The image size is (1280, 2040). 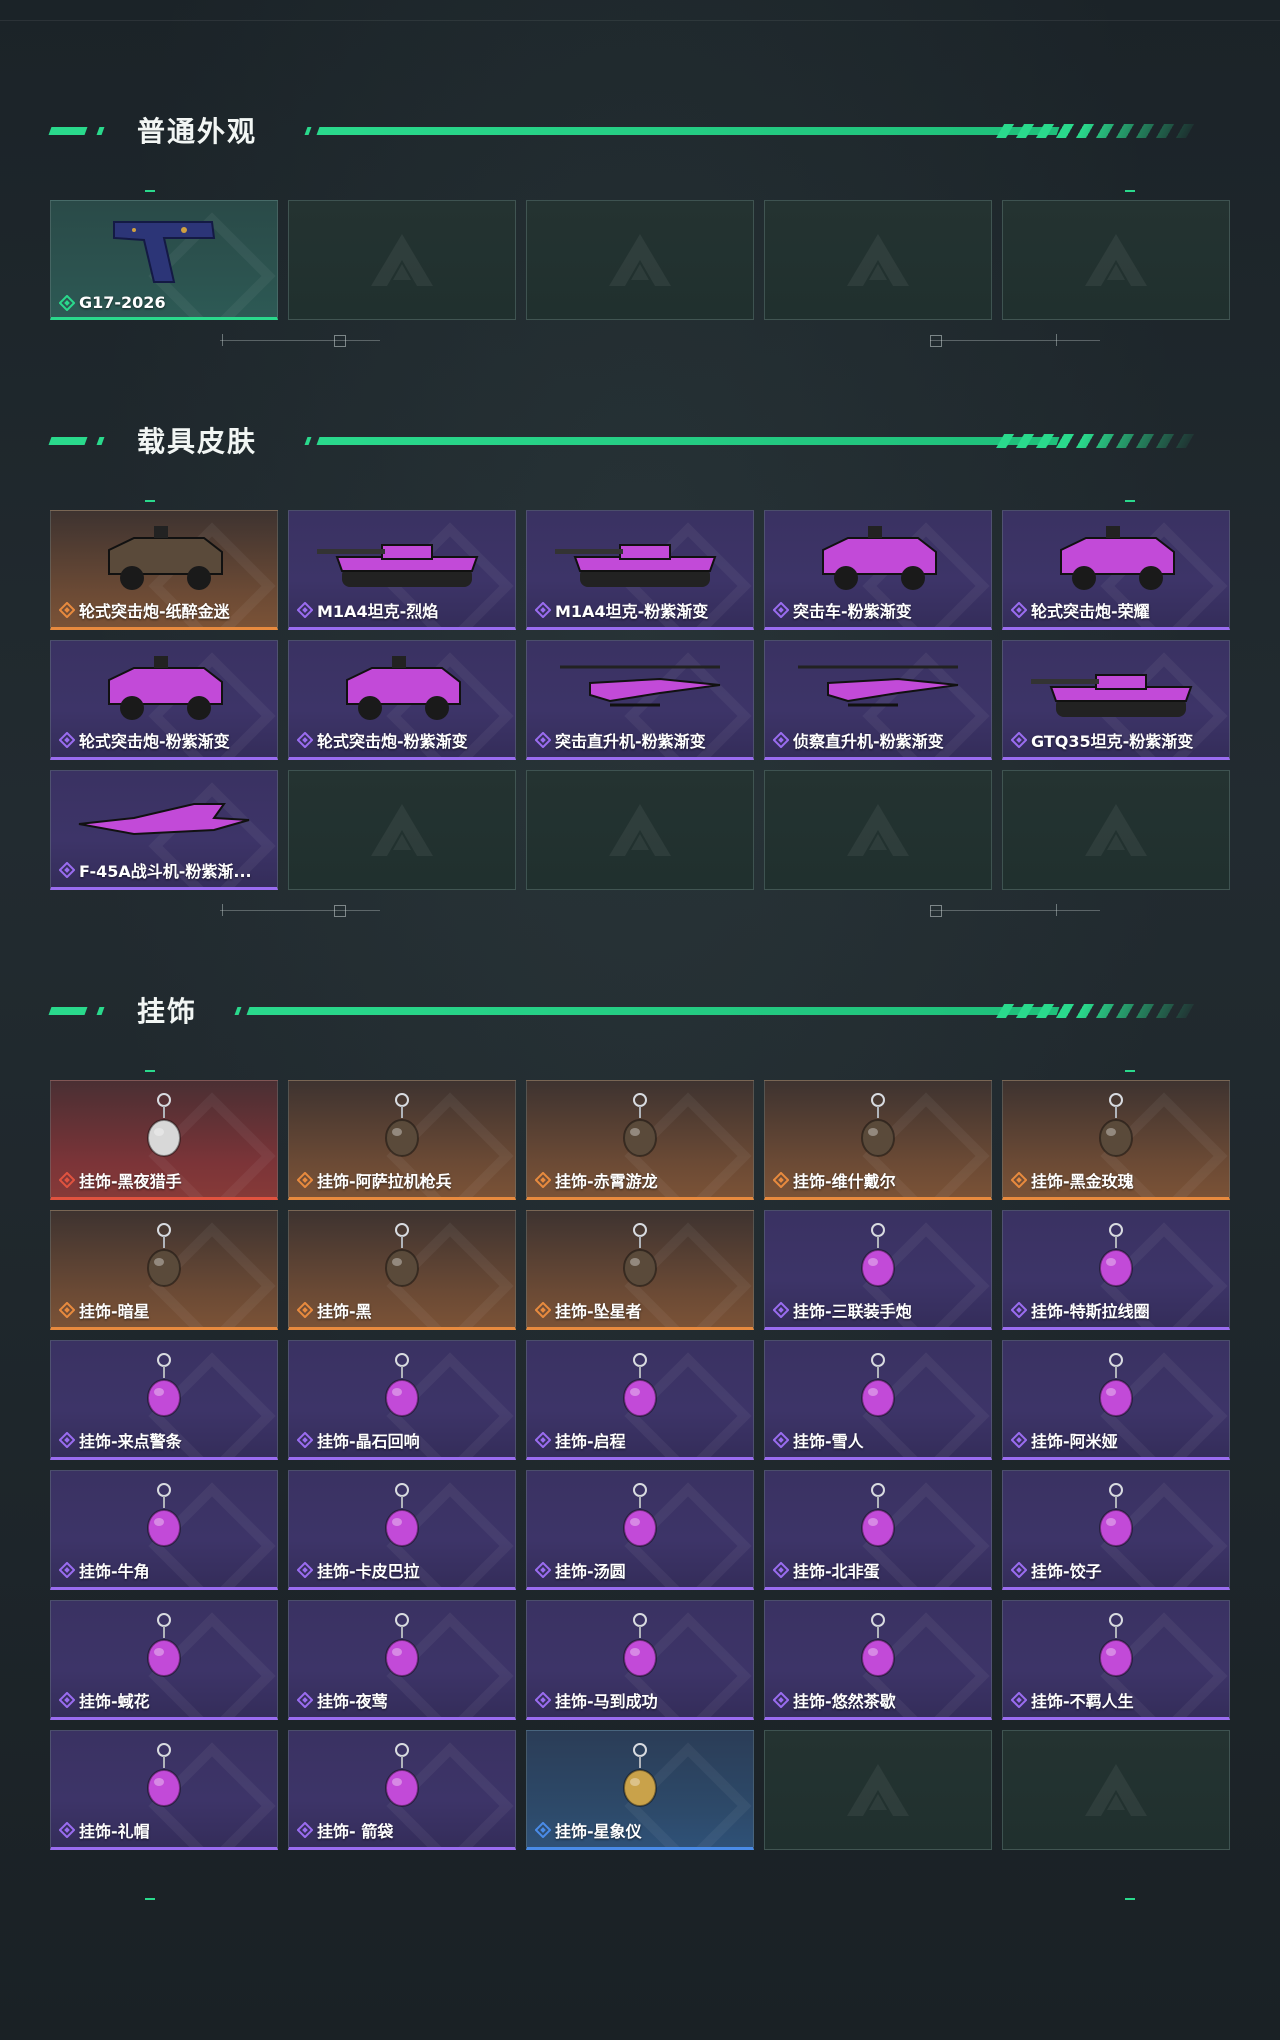 What do you see at coordinates (640, 341) in the screenshot?
I see `section-separator` at bounding box center [640, 341].